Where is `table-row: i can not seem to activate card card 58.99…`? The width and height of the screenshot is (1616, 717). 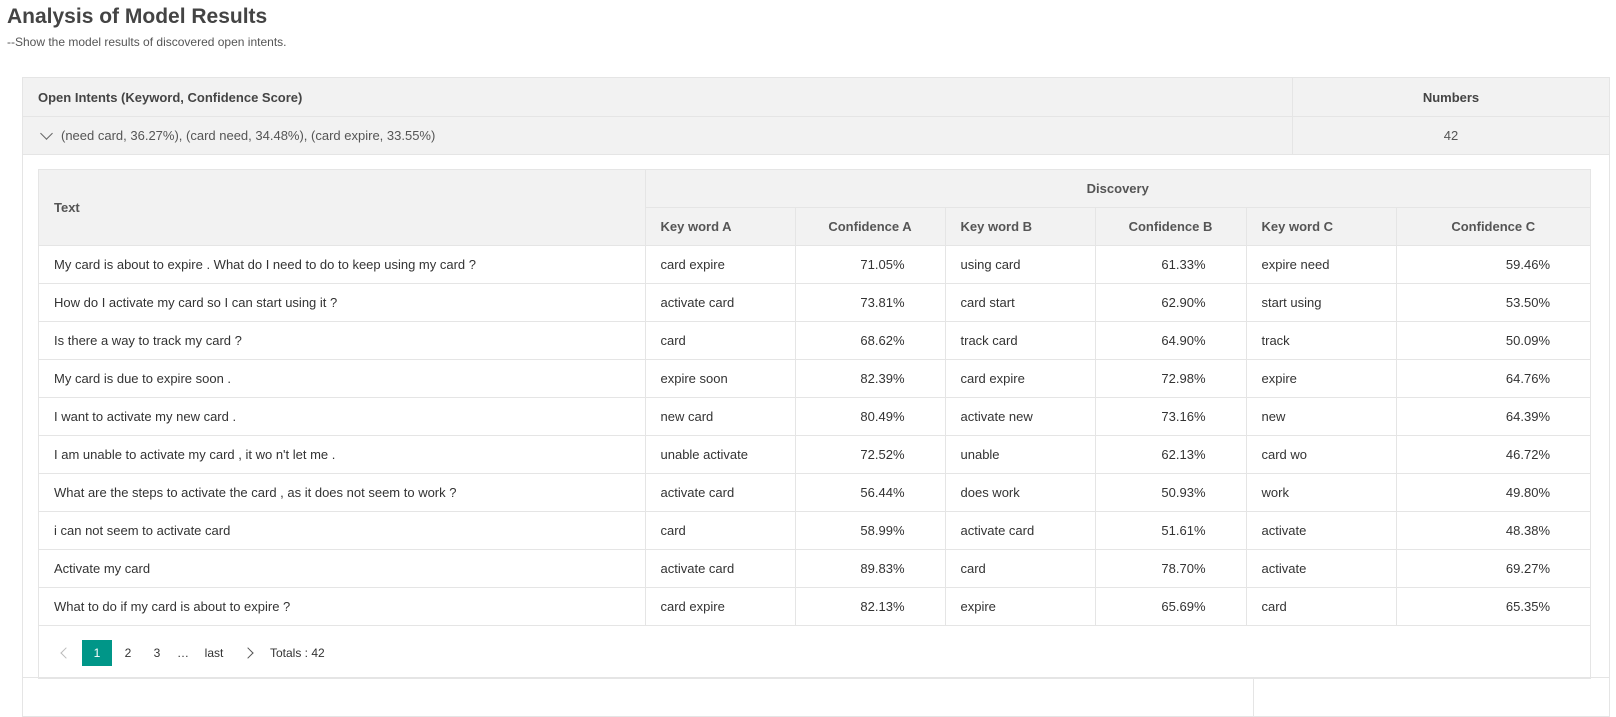
table-row: i can not seem to activate card card 58.99… is located at coordinates (814, 530).